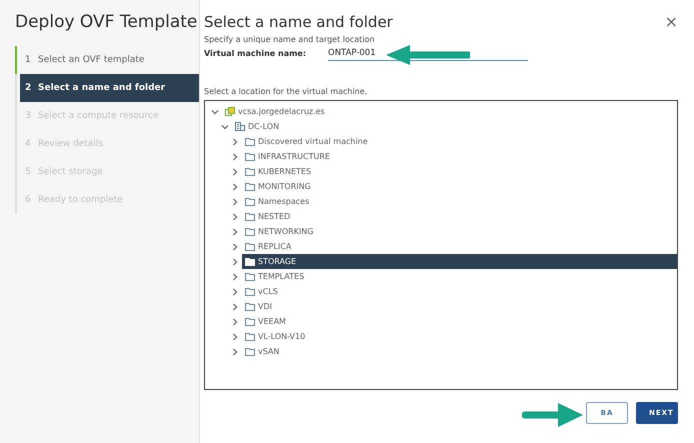 This screenshot has width=694, height=443. I want to click on tree-item: VDI, so click(459, 306).